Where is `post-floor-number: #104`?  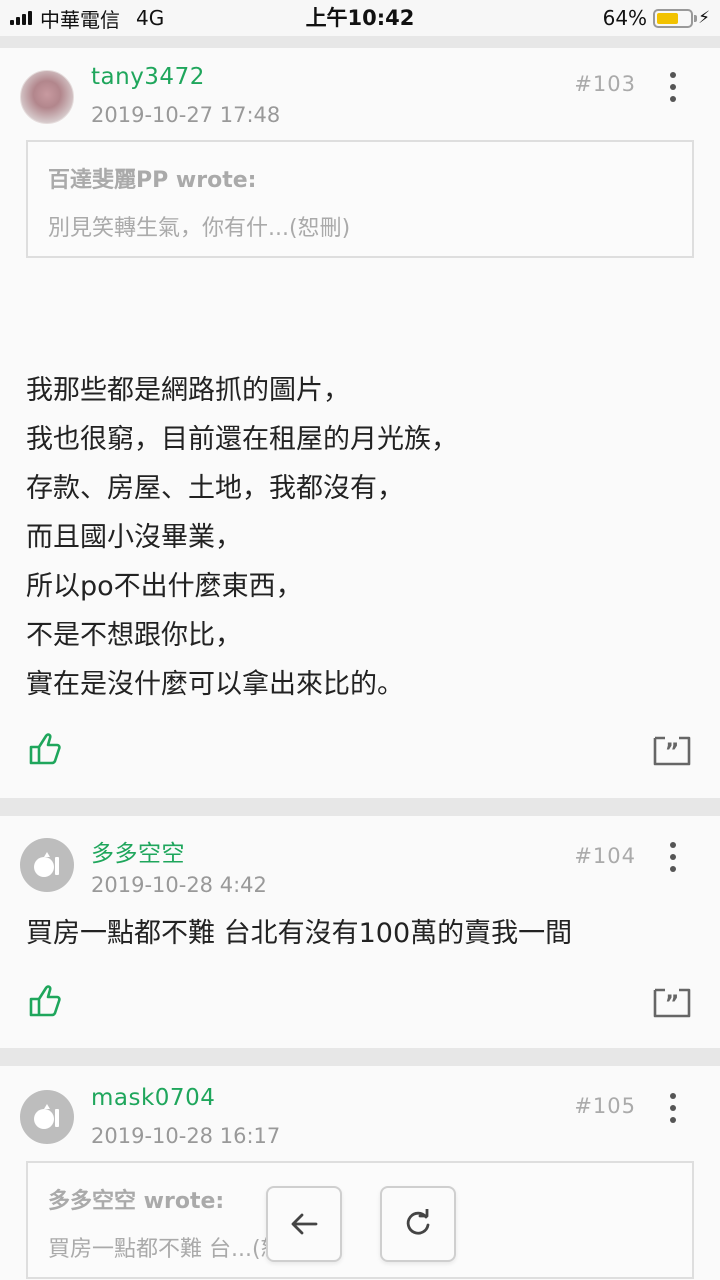
post-floor-number: #104 is located at coordinates (605, 856).